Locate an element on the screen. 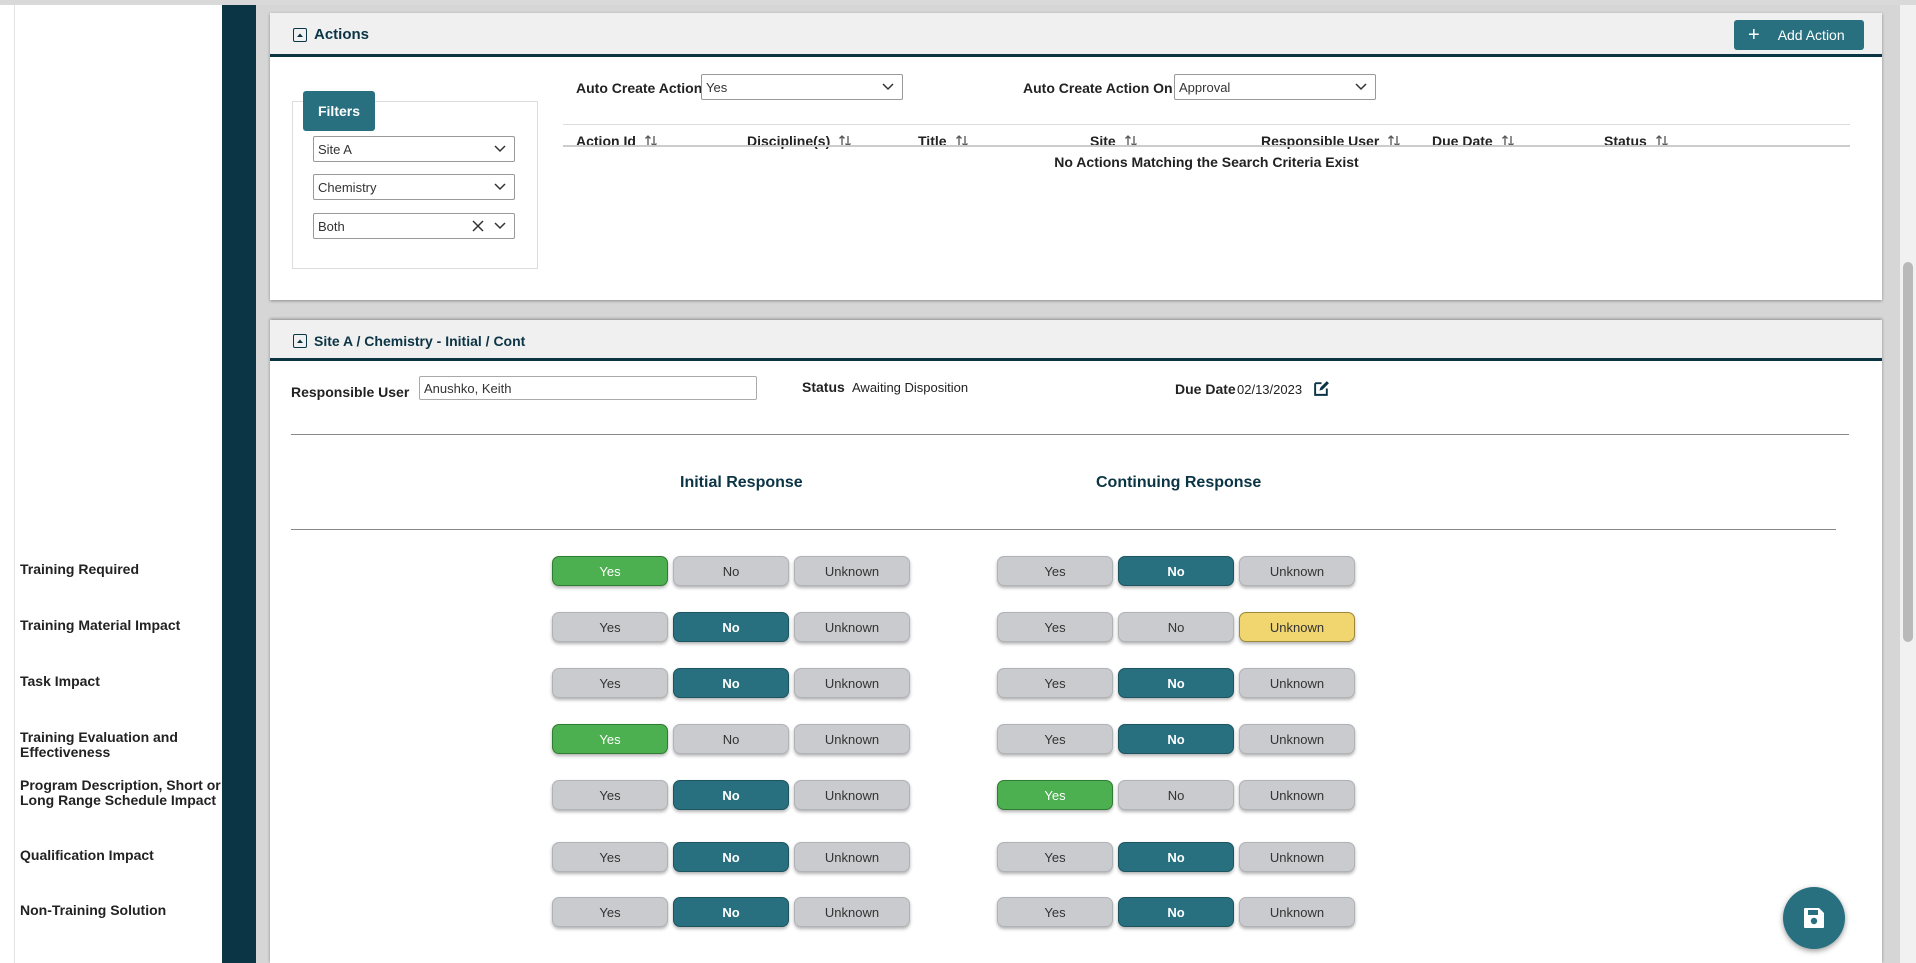 Image resolution: width=1916 pixels, height=963 pixels. auto-create-label: Auto Create Action is located at coordinates (639, 88).